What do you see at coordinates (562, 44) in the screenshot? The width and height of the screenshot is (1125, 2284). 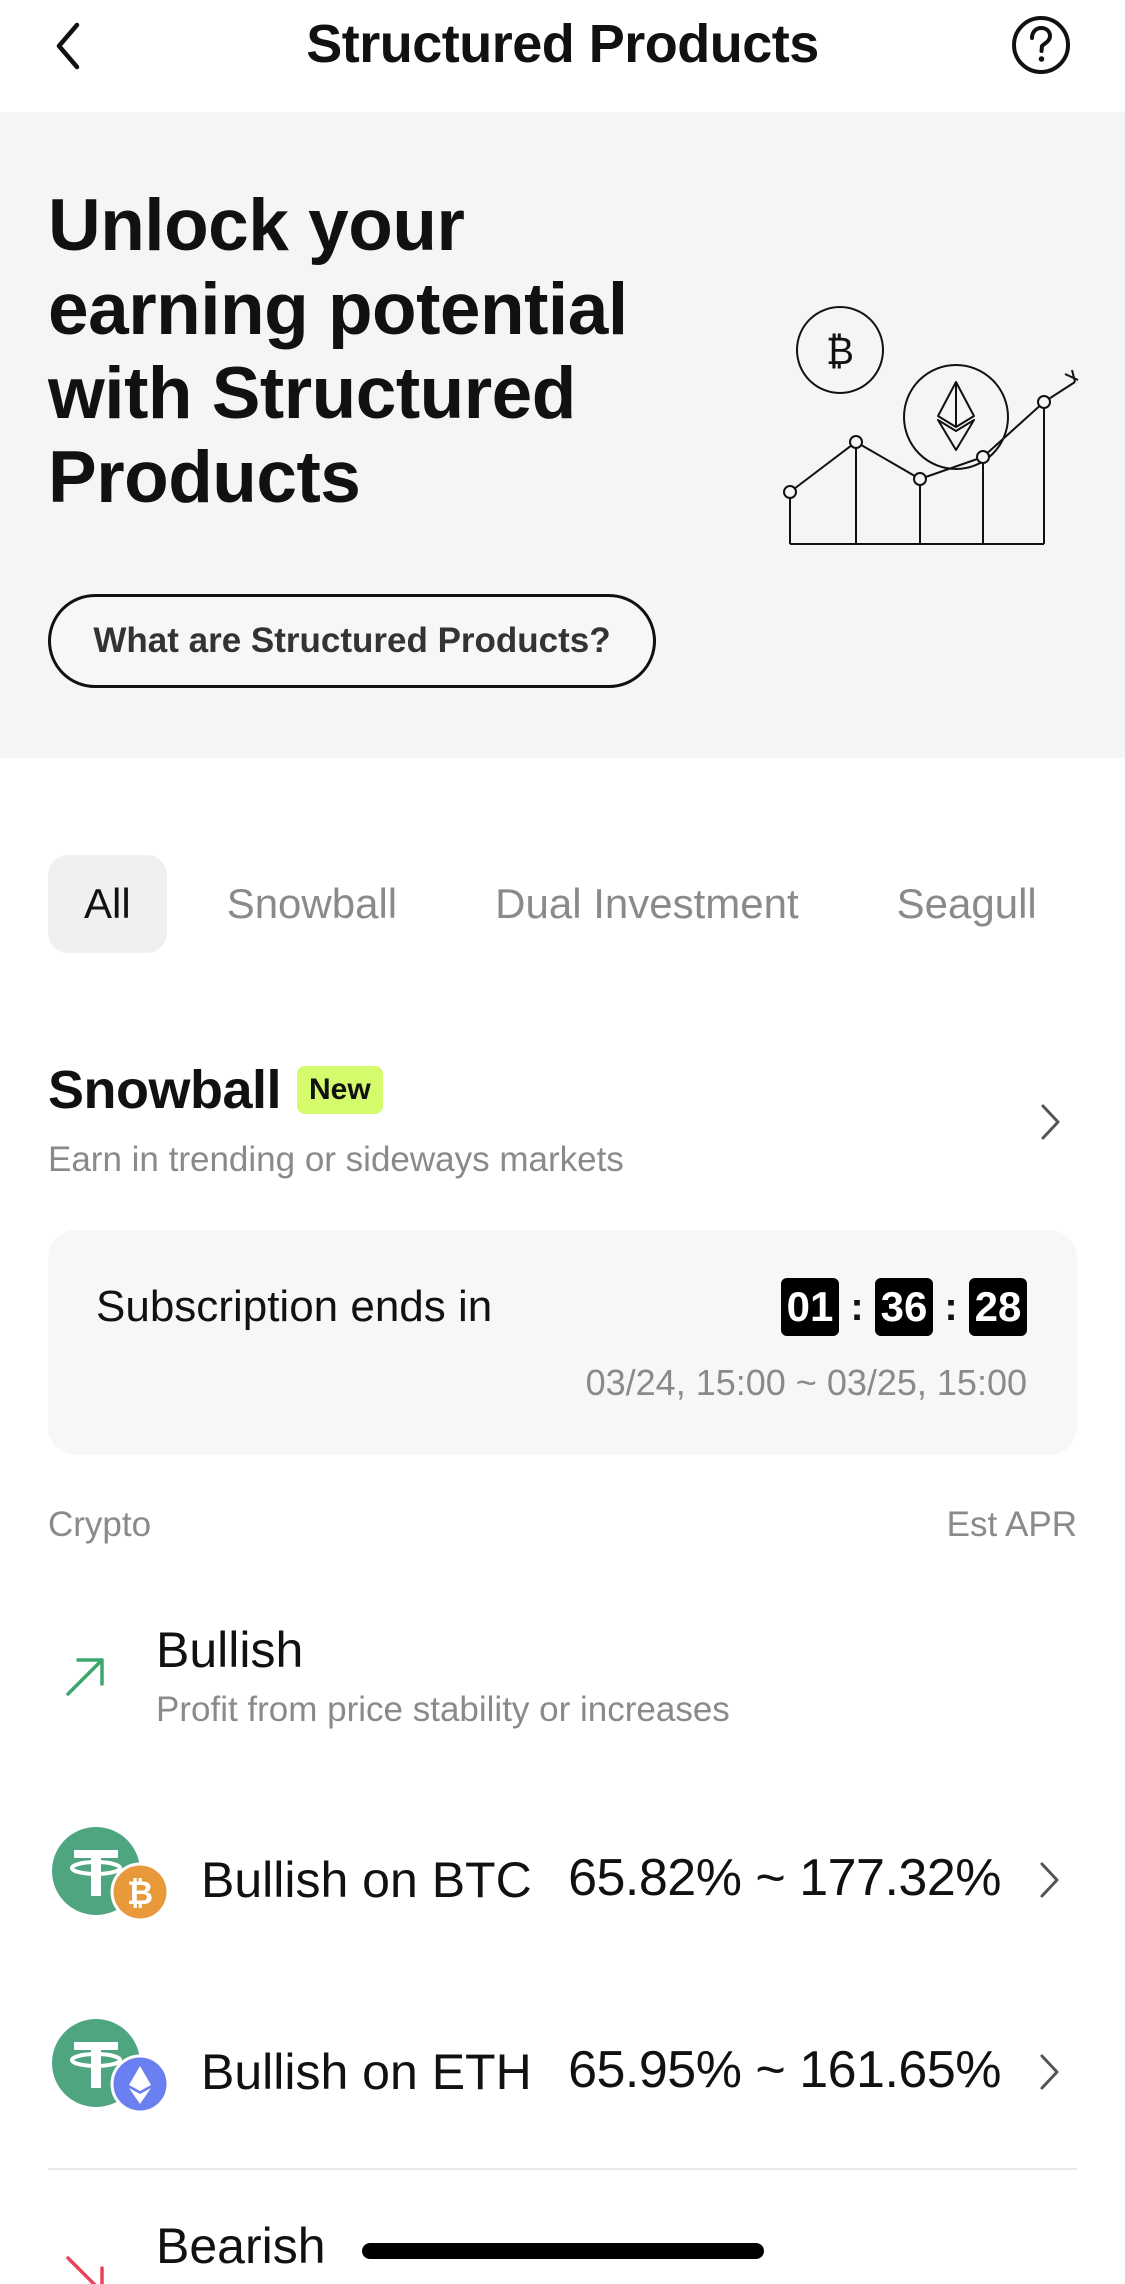 I see `page-title: Structured Products` at bounding box center [562, 44].